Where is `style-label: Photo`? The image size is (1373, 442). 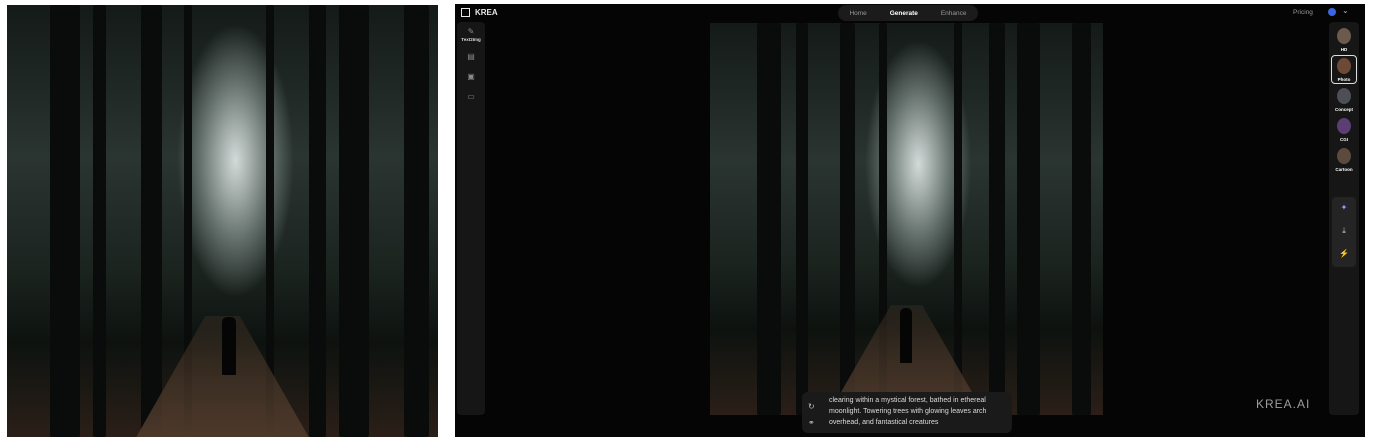
style-label: Photo is located at coordinates (1344, 79).